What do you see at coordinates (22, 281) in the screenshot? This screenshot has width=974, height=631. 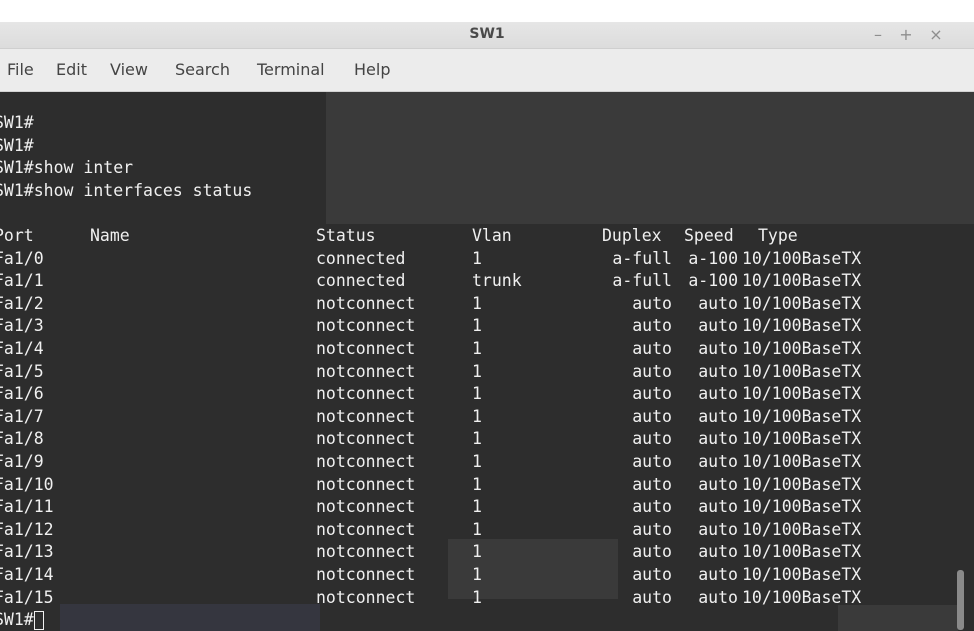 I see `cell: Fa1/1` at bounding box center [22, 281].